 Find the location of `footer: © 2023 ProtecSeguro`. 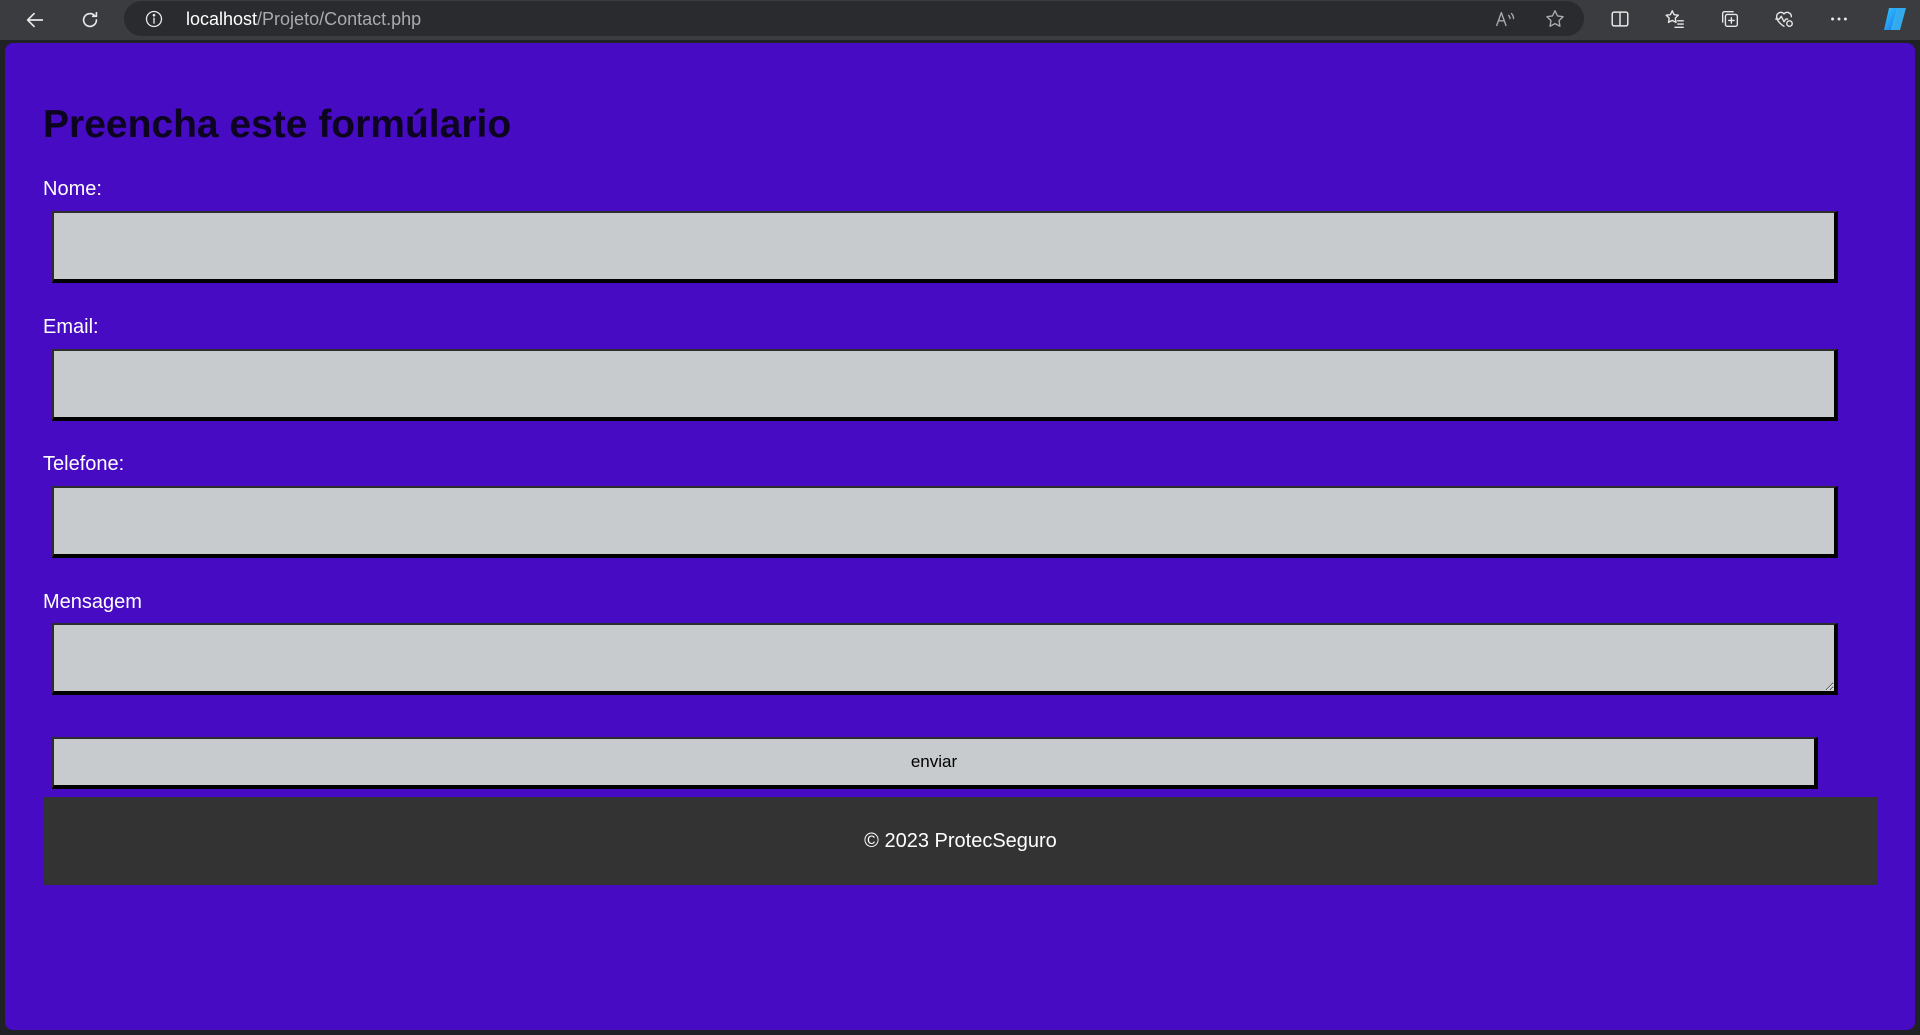

footer: © 2023 ProtecSeguro is located at coordinates (960, 841).